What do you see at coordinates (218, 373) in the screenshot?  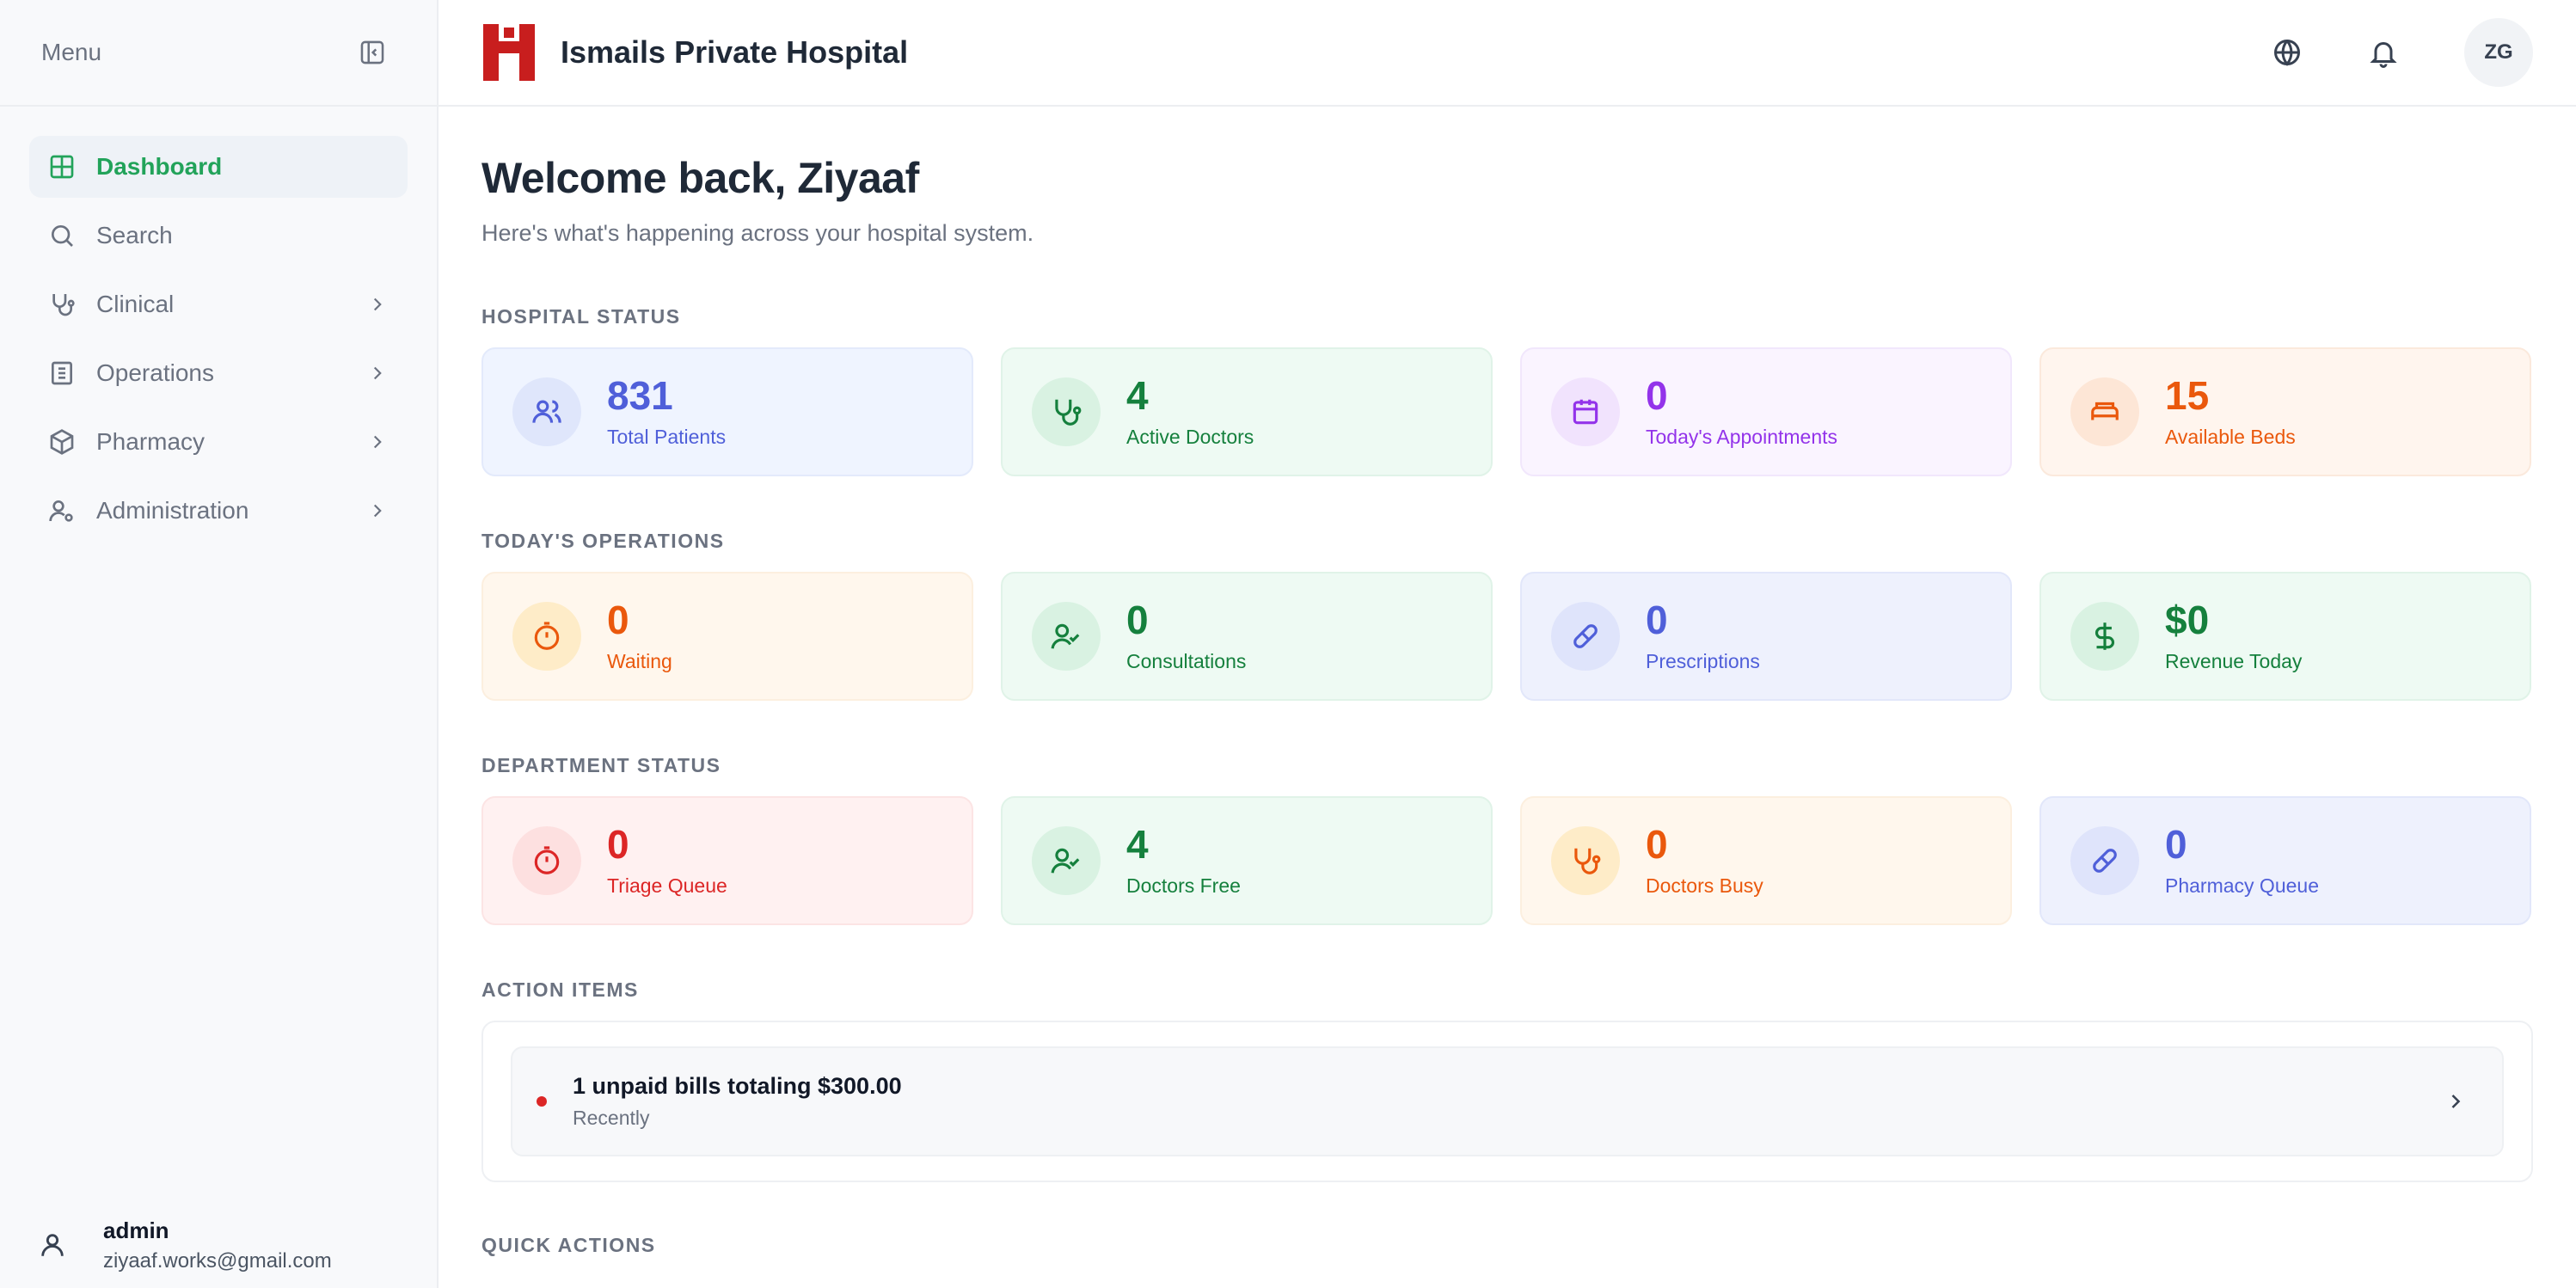 I see `sidebar-item-operations: Operations` at bounding box center [218, 373].